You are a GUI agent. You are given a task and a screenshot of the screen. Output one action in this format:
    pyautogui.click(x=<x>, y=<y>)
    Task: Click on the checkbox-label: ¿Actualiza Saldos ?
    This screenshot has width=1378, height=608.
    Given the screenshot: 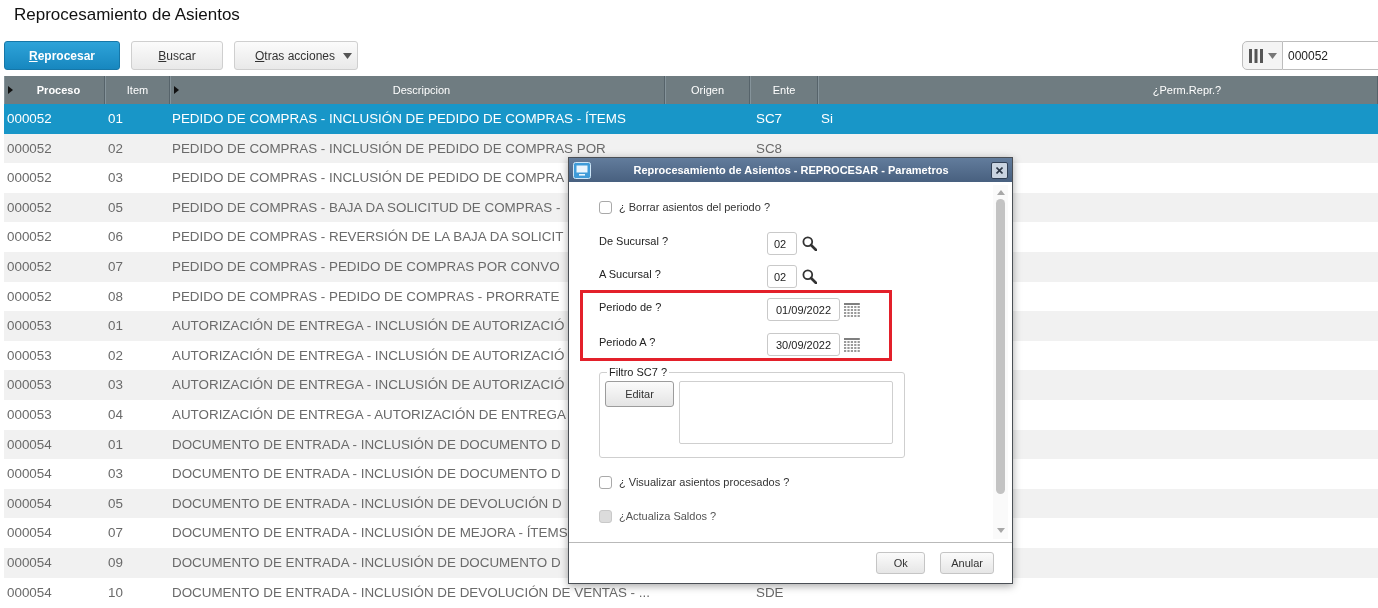 What is the action you would take?
    pyautogui.click(x=668, y=516)
    